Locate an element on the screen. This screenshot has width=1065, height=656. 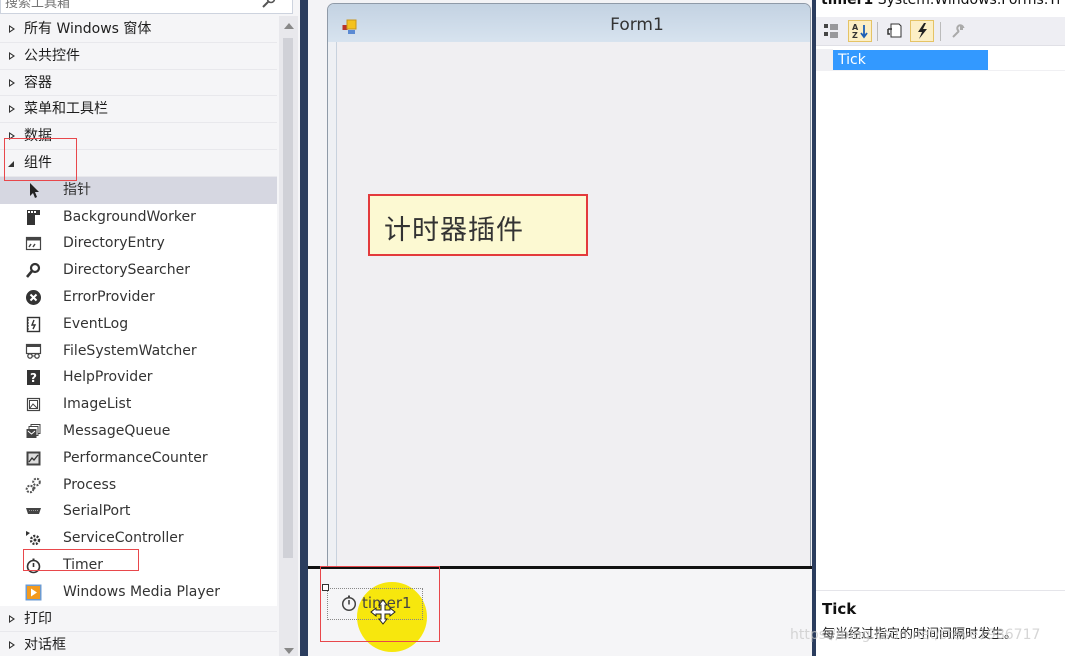
item-label: ImageList is located at coordinates (97, 404).